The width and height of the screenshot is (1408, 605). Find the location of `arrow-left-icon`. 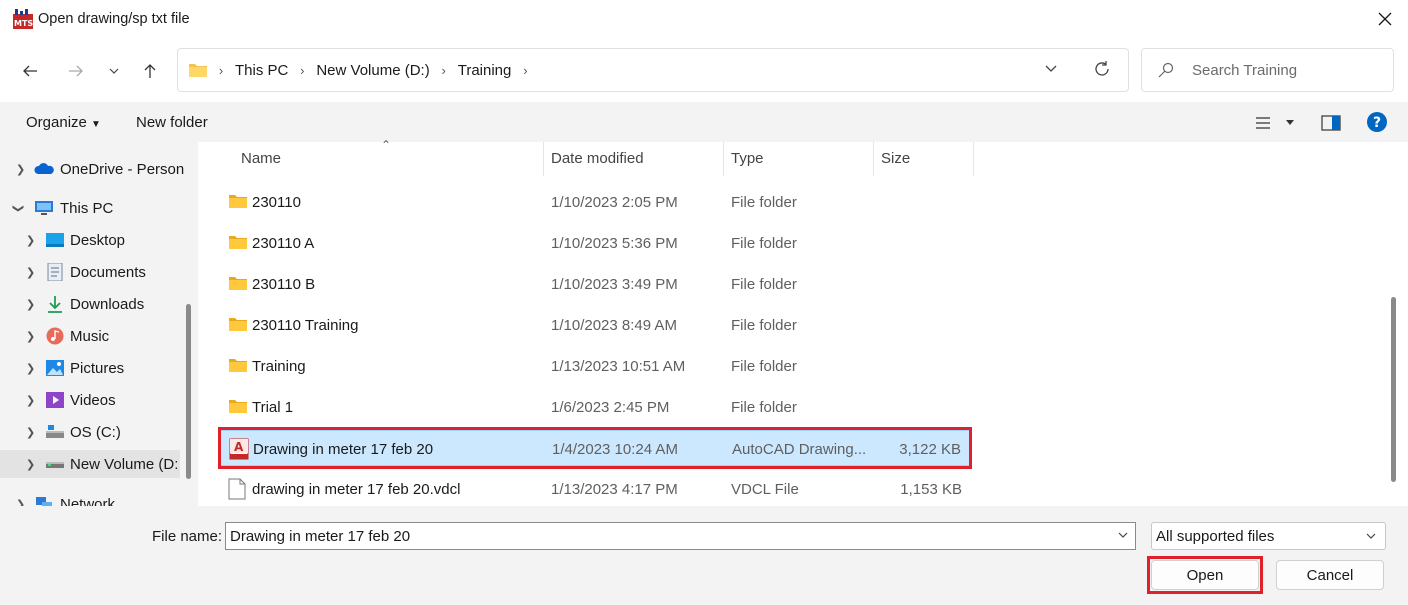

arrow-left-icon is located at coordinates (30, 71).